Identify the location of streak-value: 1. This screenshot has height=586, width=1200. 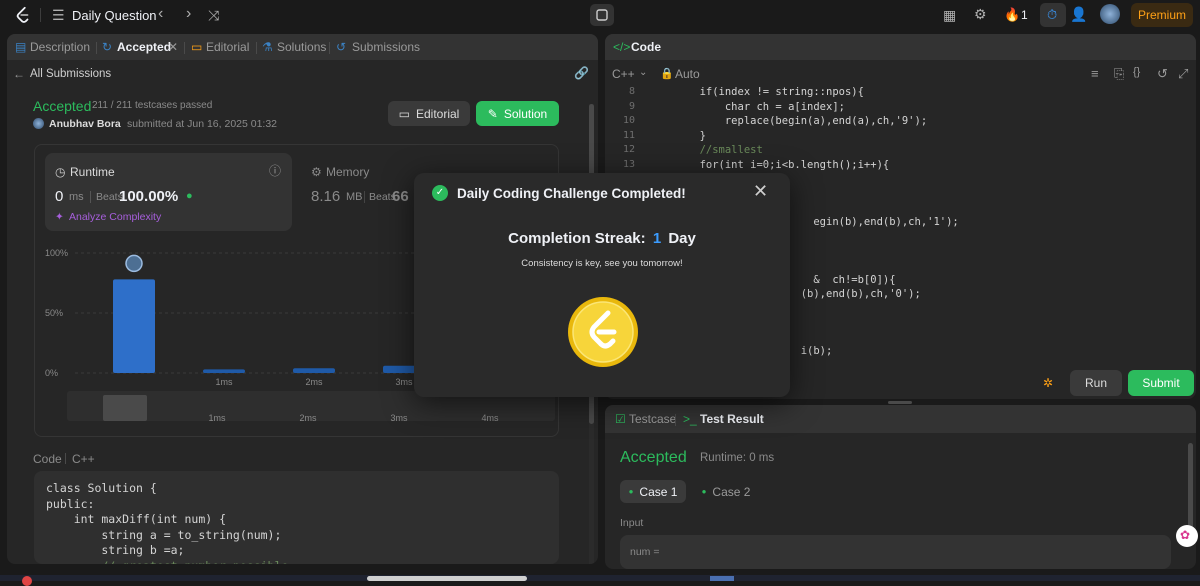
(657, 238).